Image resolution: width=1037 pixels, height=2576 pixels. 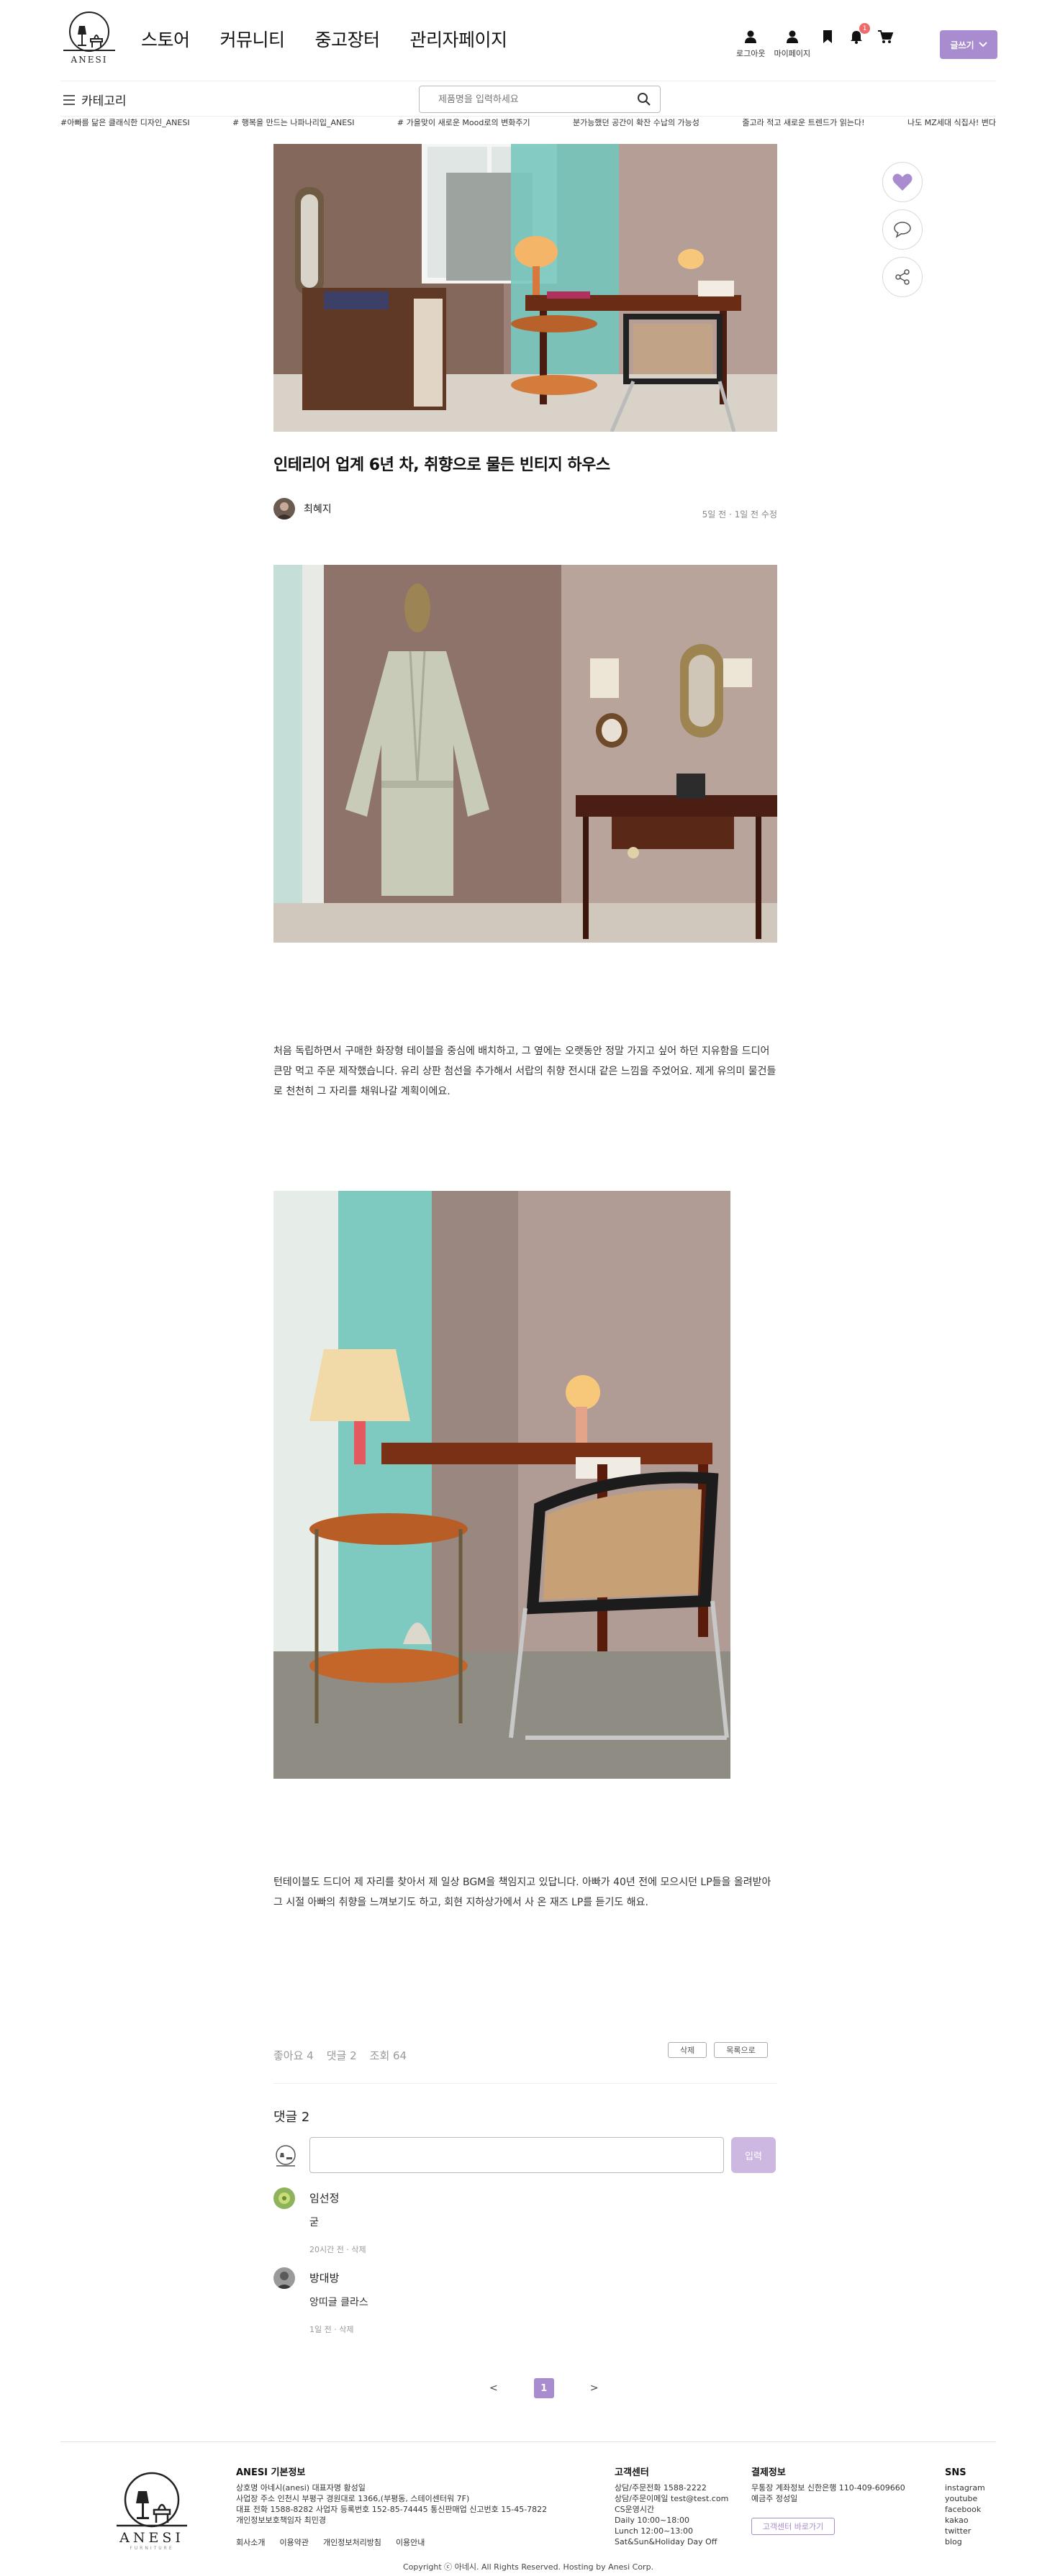 I want to click on share-icon, so click(x=903, y=277).